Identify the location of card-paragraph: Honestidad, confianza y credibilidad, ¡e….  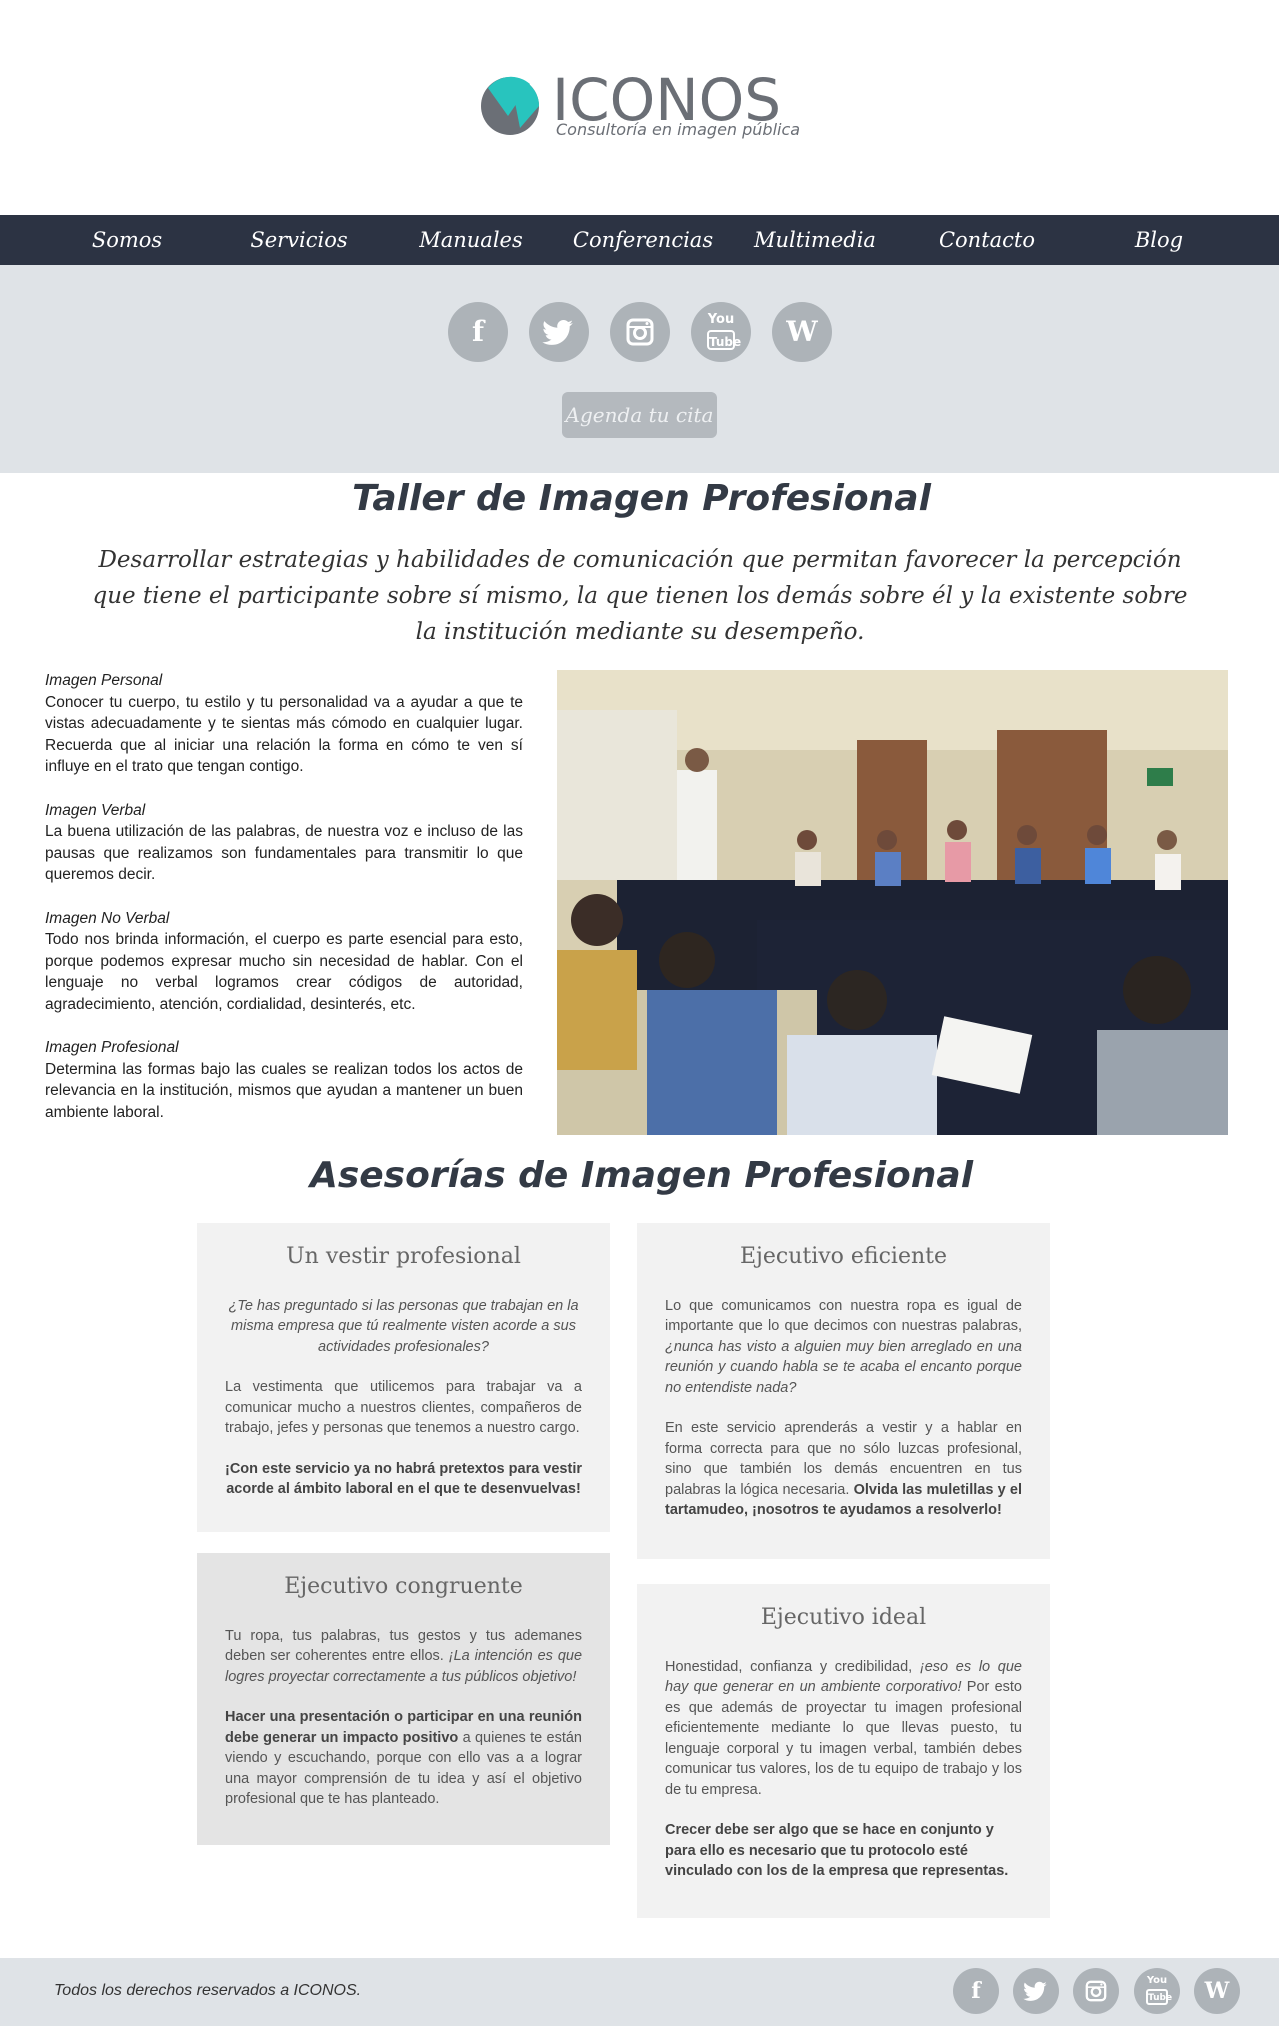
(844, 1728).